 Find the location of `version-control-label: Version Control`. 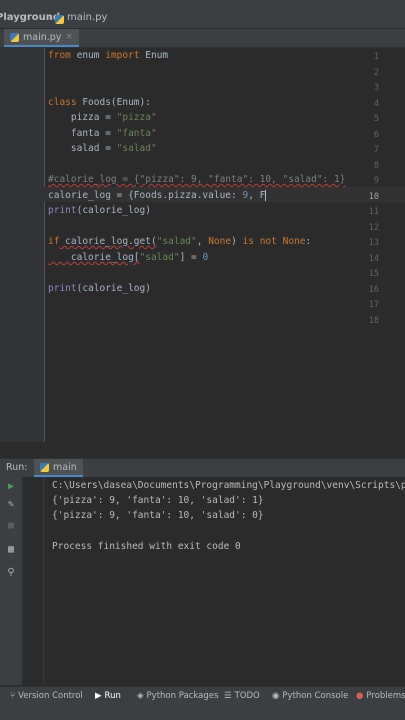

version-control-label: Version Control is located at coordinates (50, 696).